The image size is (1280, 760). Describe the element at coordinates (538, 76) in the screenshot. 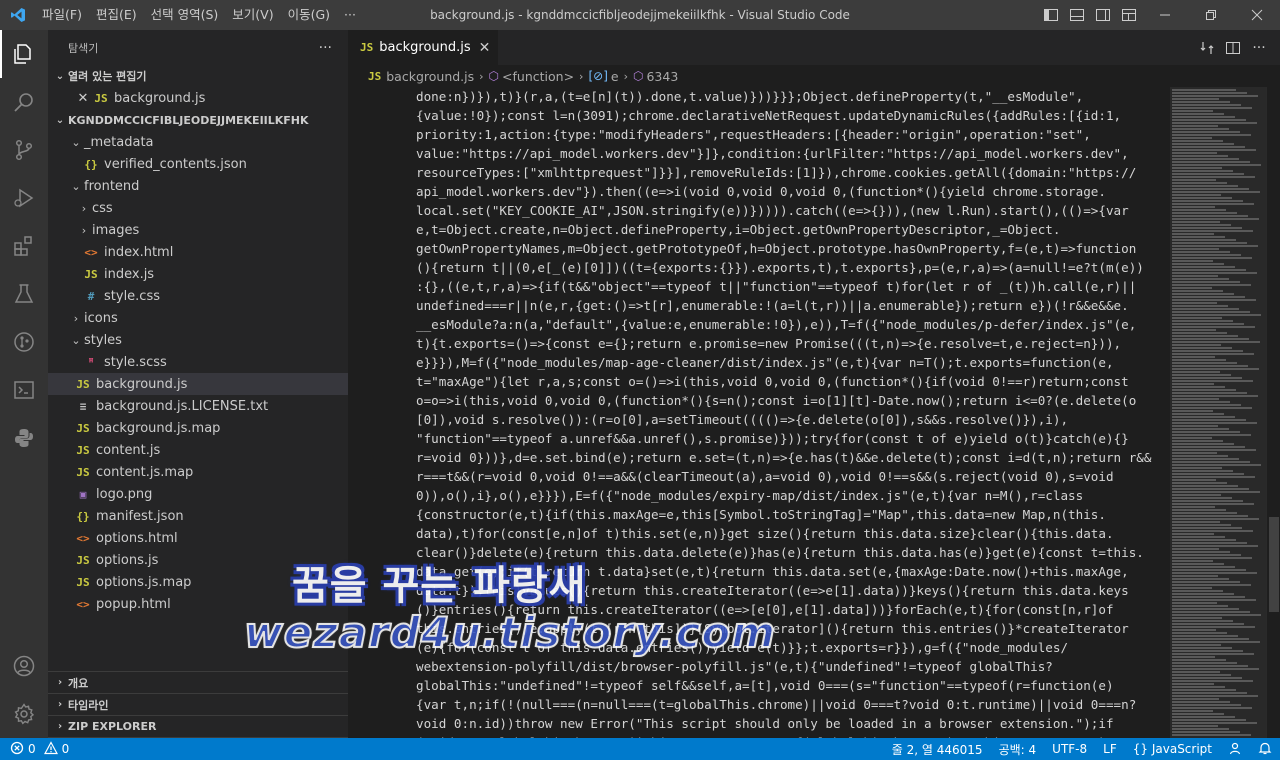

I see `breadcrumb-function: <function>` at that location.